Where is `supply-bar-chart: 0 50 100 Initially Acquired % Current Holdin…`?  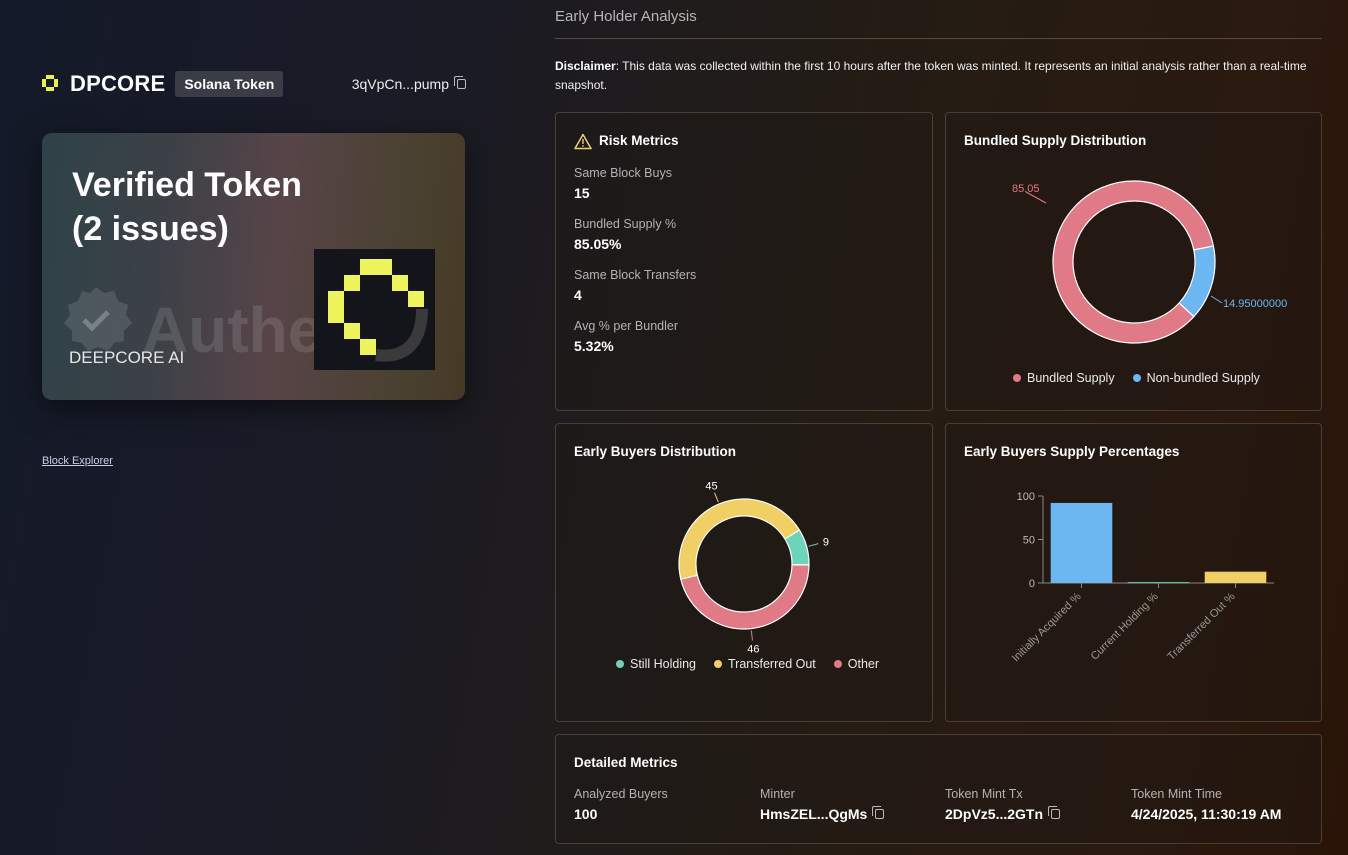
supply-bar-chart: 0 50 100 Initially Acquired % Current Holdin… is located at coordinates (1142, 577).